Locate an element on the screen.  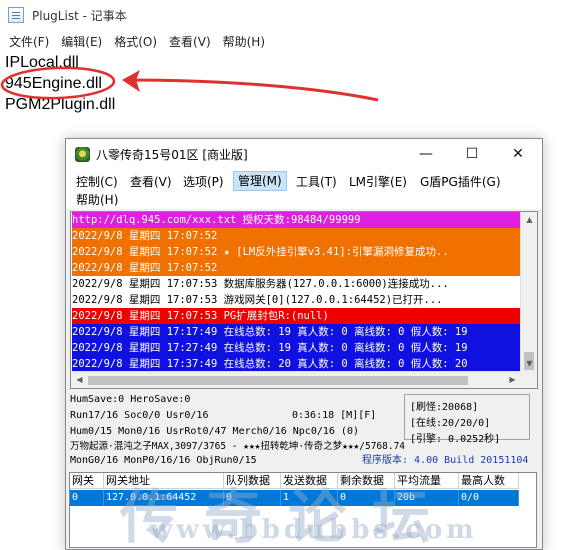
column-header: 队列数据 is located at coordinates (252, 481).